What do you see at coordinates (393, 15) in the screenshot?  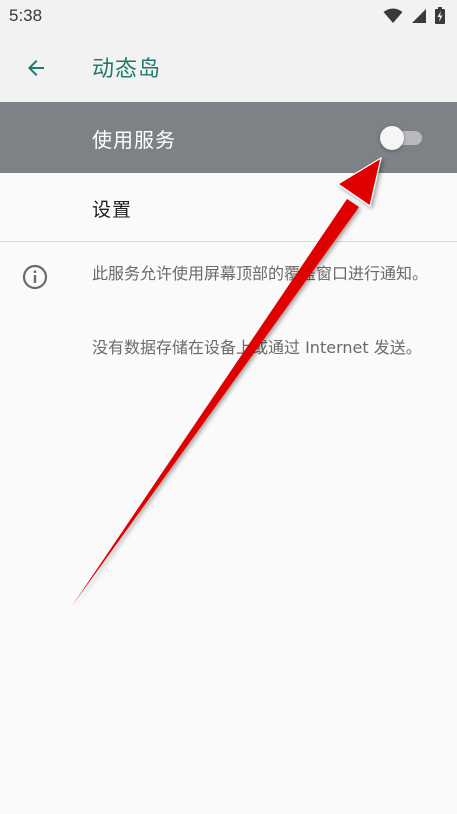 I see `wifi-icon` at bounding box center [393, 15].